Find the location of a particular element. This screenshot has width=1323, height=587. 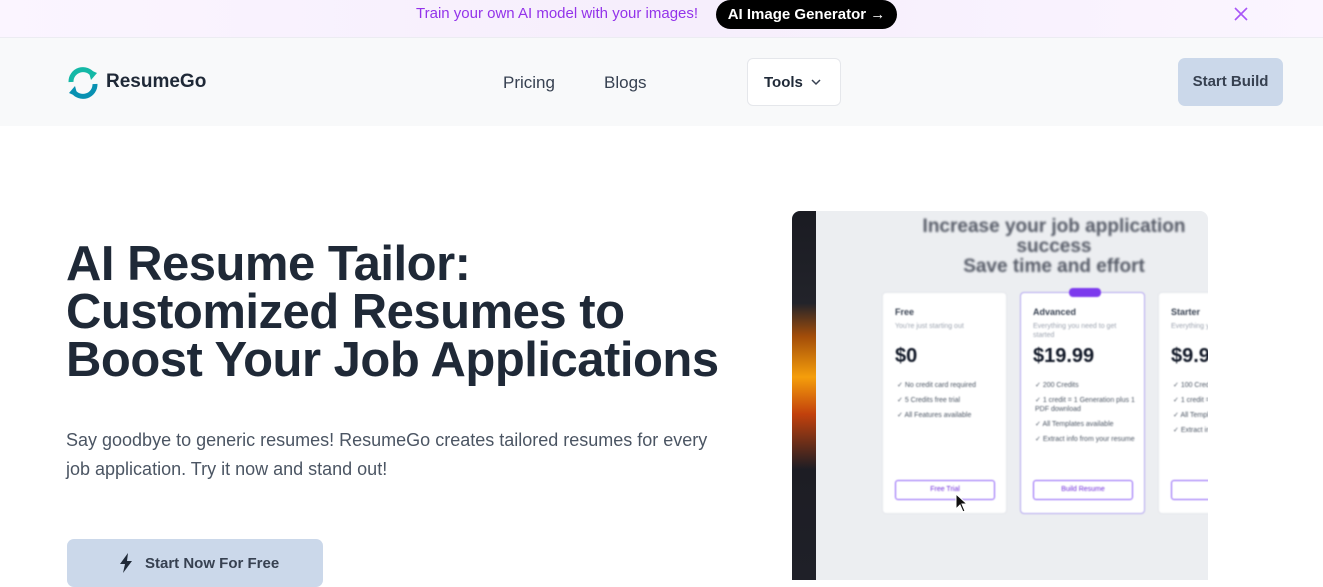

mouse-cursor-icon is located at coordinates (962, 503).